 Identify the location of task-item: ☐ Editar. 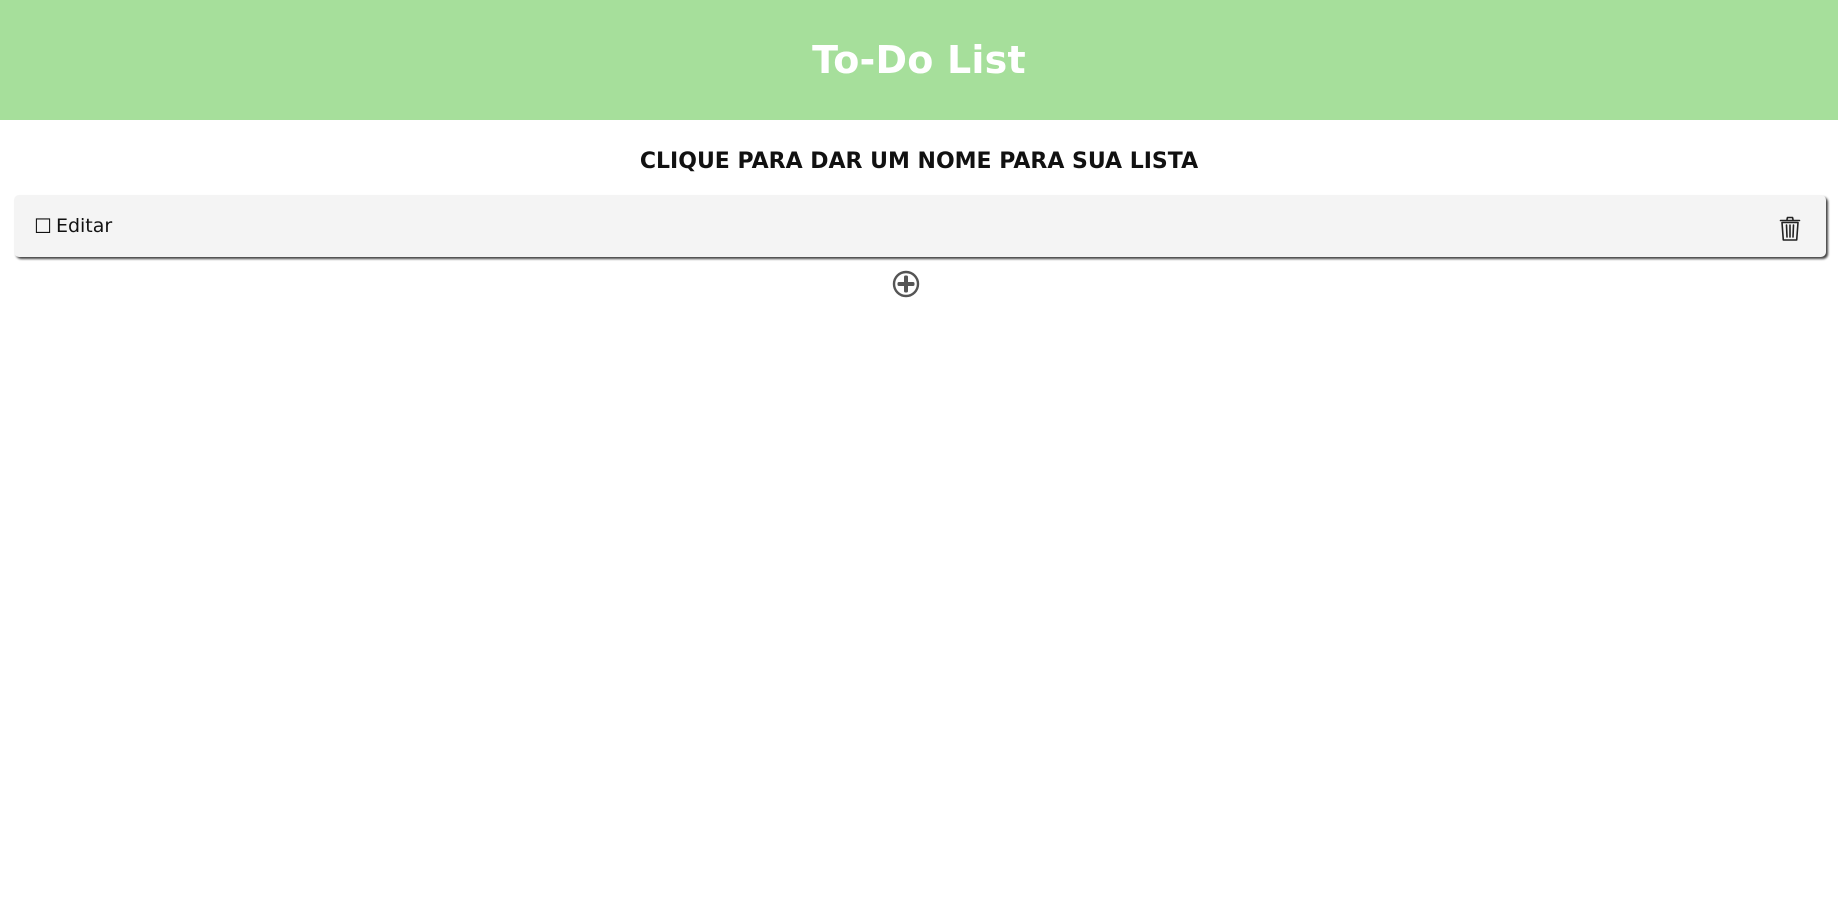
(920, 226).